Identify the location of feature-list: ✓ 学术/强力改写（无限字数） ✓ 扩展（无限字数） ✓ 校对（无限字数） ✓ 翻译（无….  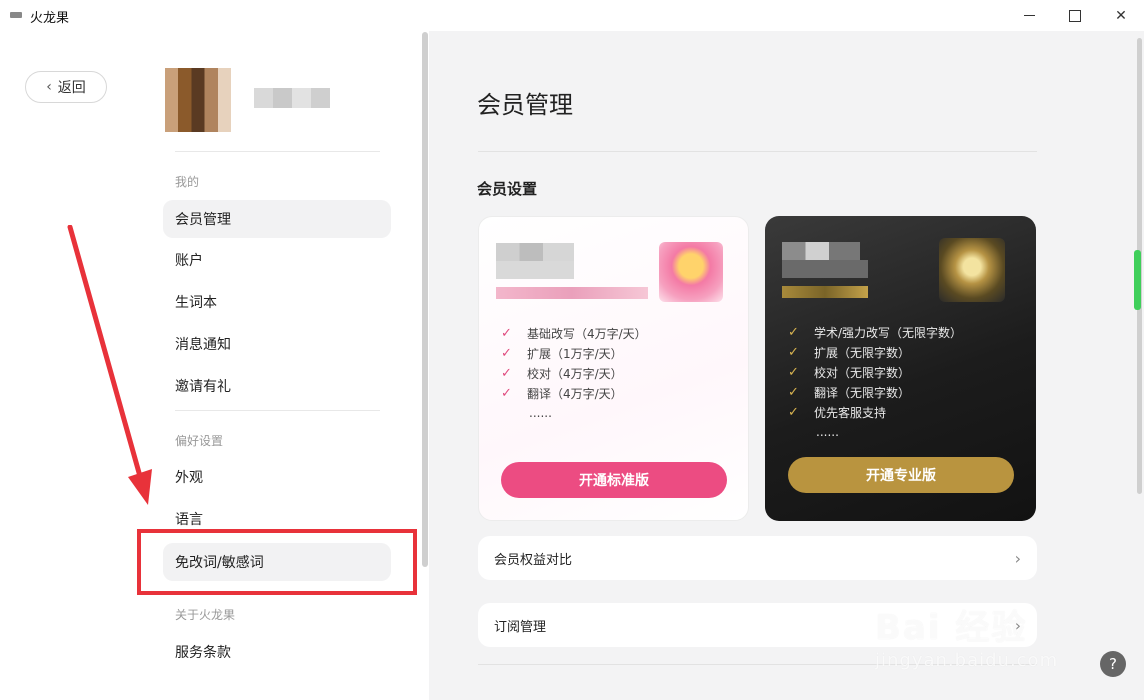
(875, 382).